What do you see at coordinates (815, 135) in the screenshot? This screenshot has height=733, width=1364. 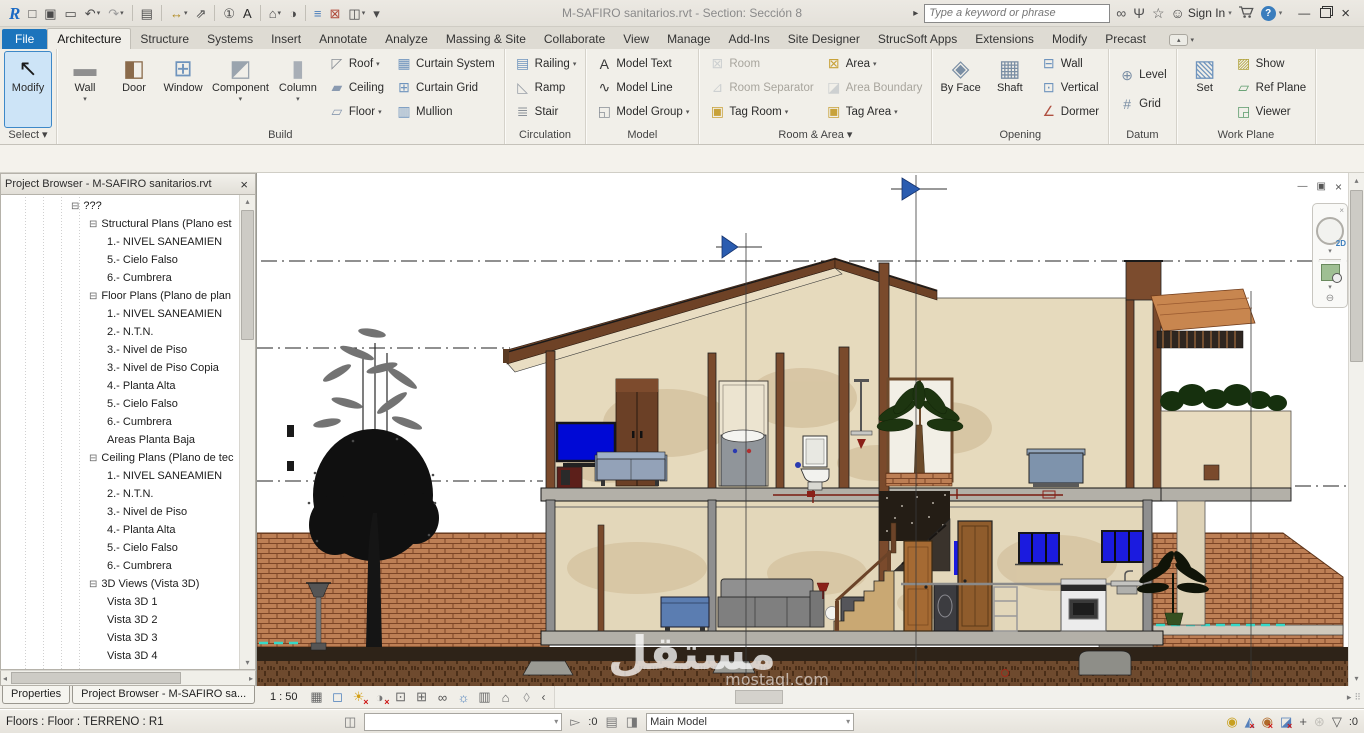 I see `panel-label-room-area: Room & Area ▾` at bounding box center [815, 135].